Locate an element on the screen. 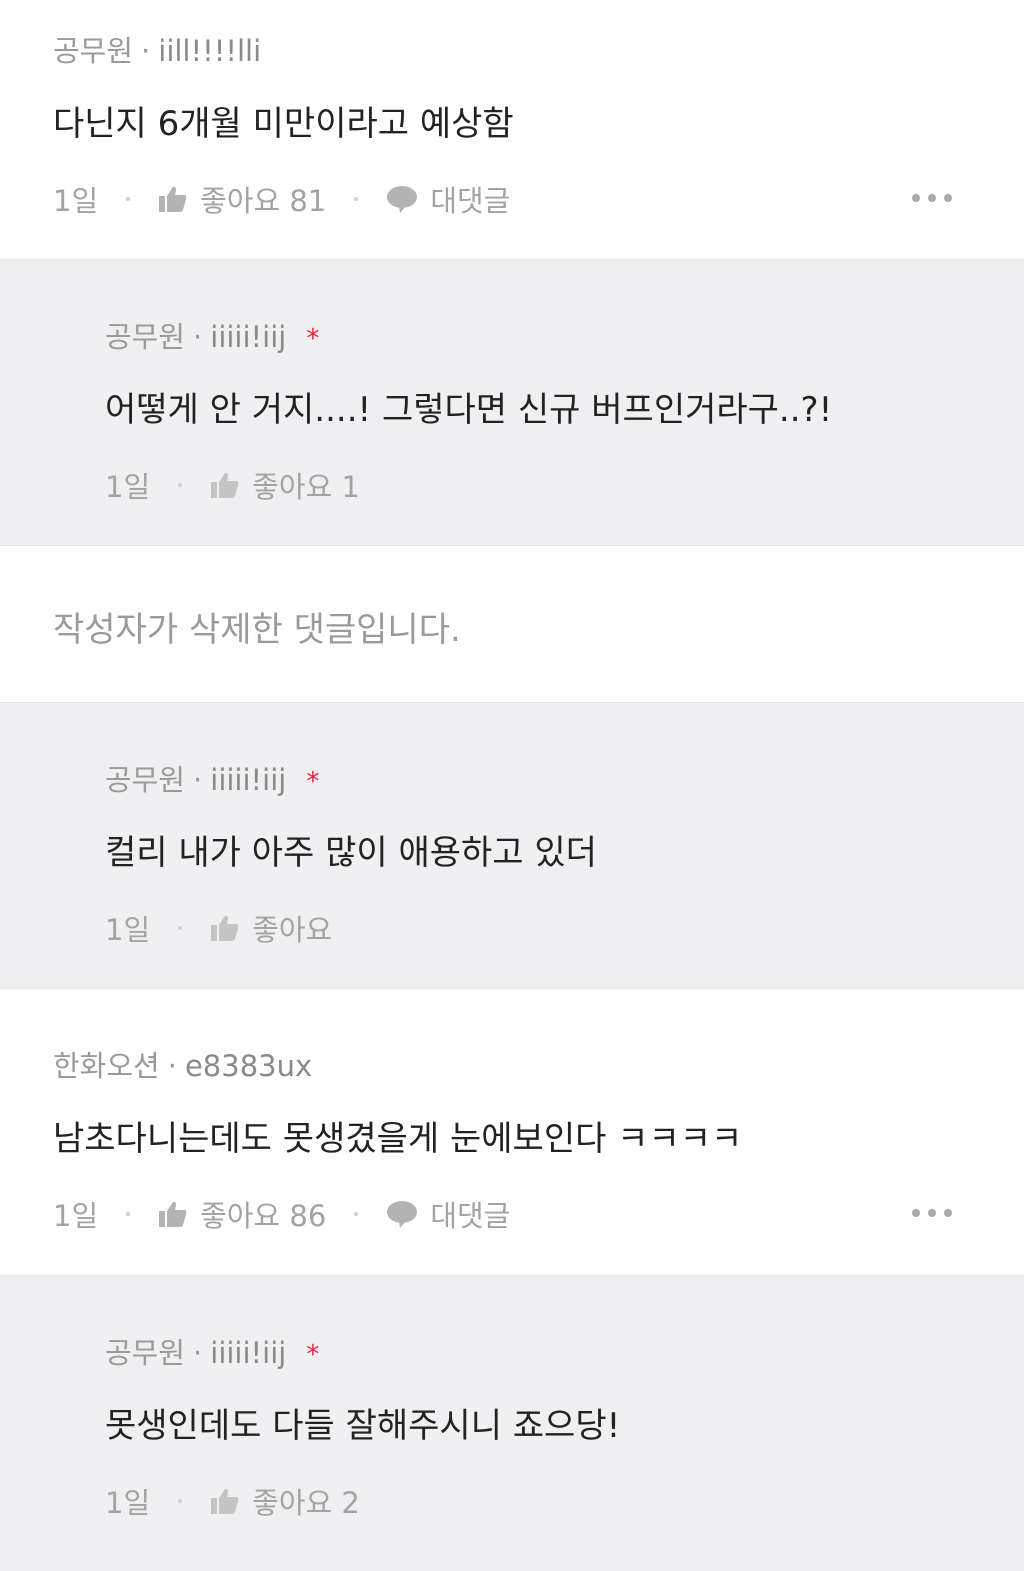 This screenshot has width=1024, height=1571. comment-actions: 1일 좋아요 2 is located at coordinates (232, 1501).